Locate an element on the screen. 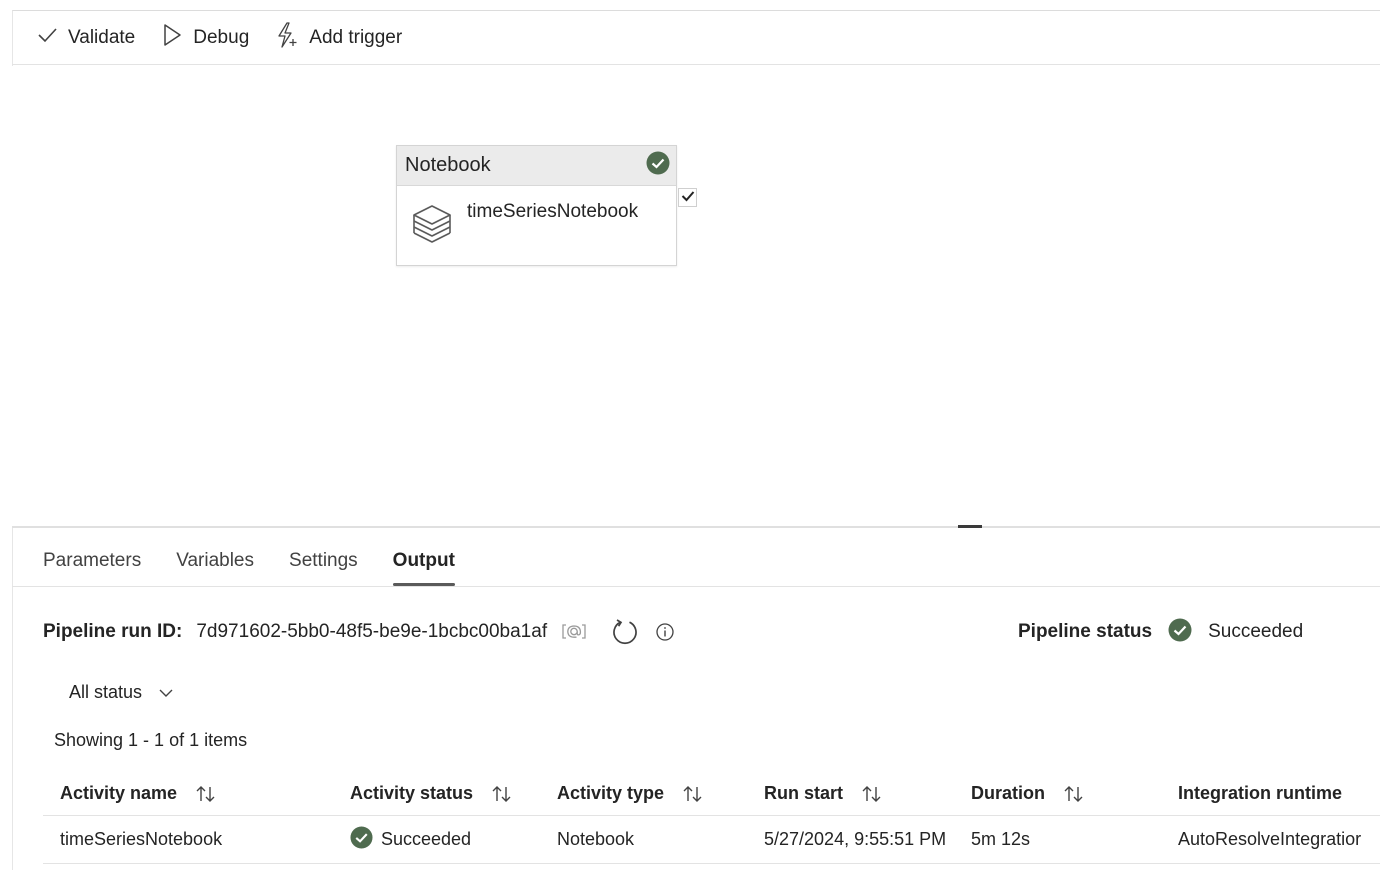  tab-variables: Variables is located at coordinates (215, 563).